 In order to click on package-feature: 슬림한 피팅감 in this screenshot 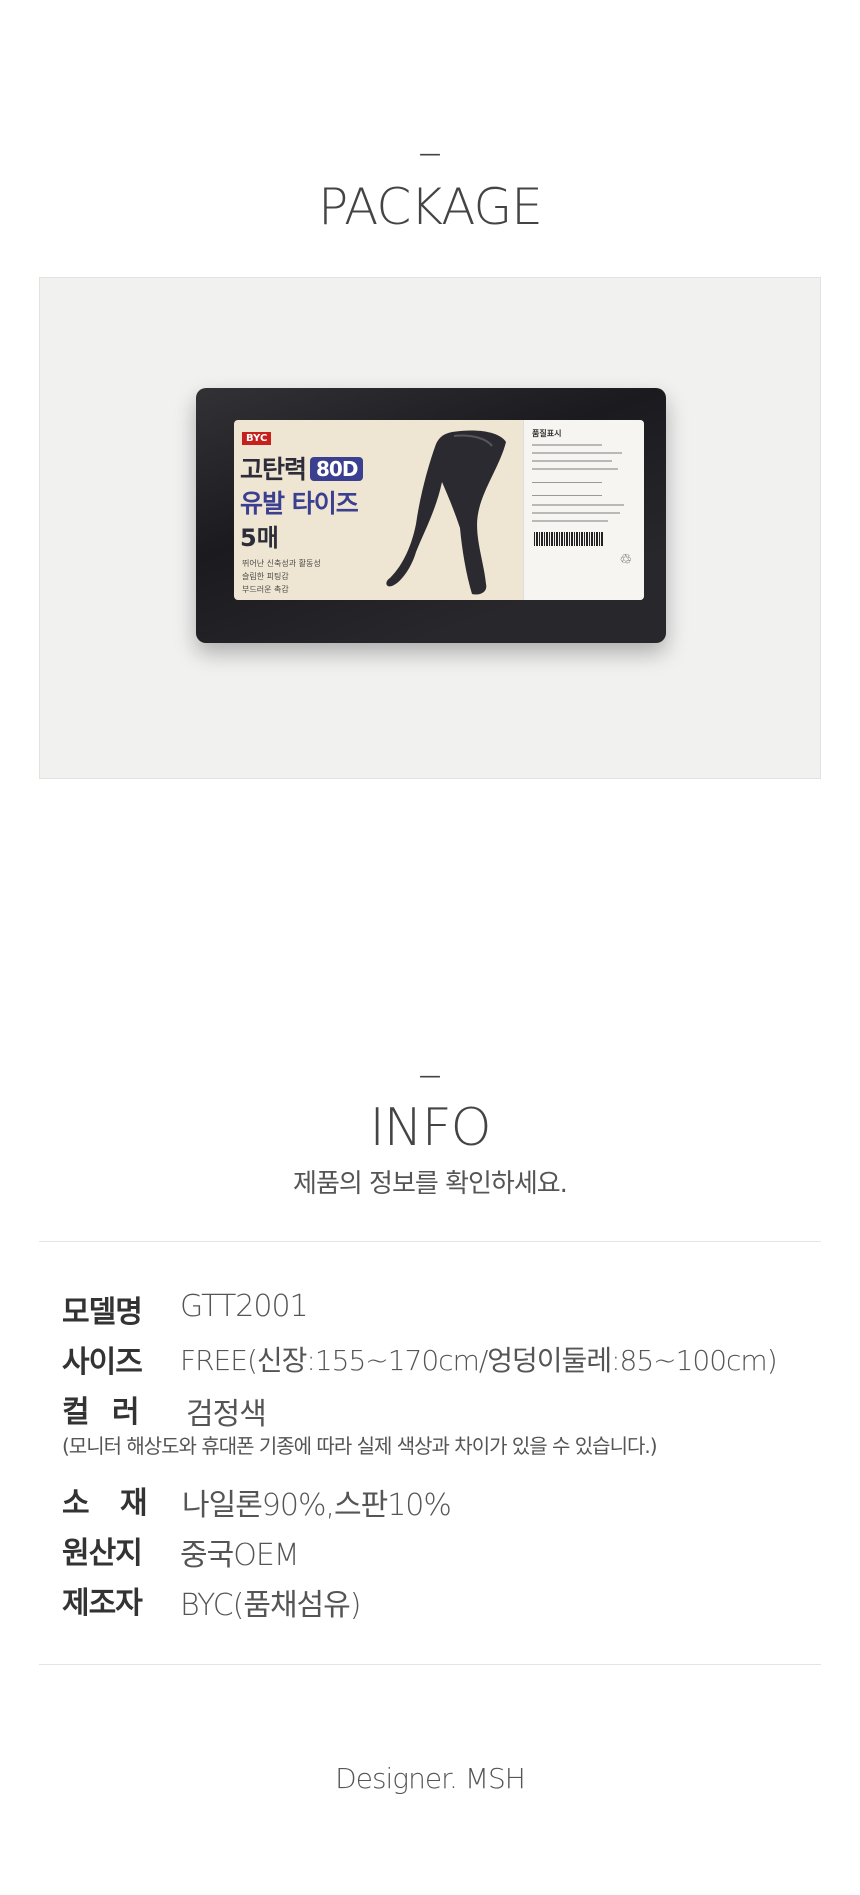, I will do `click(265, 576)`.